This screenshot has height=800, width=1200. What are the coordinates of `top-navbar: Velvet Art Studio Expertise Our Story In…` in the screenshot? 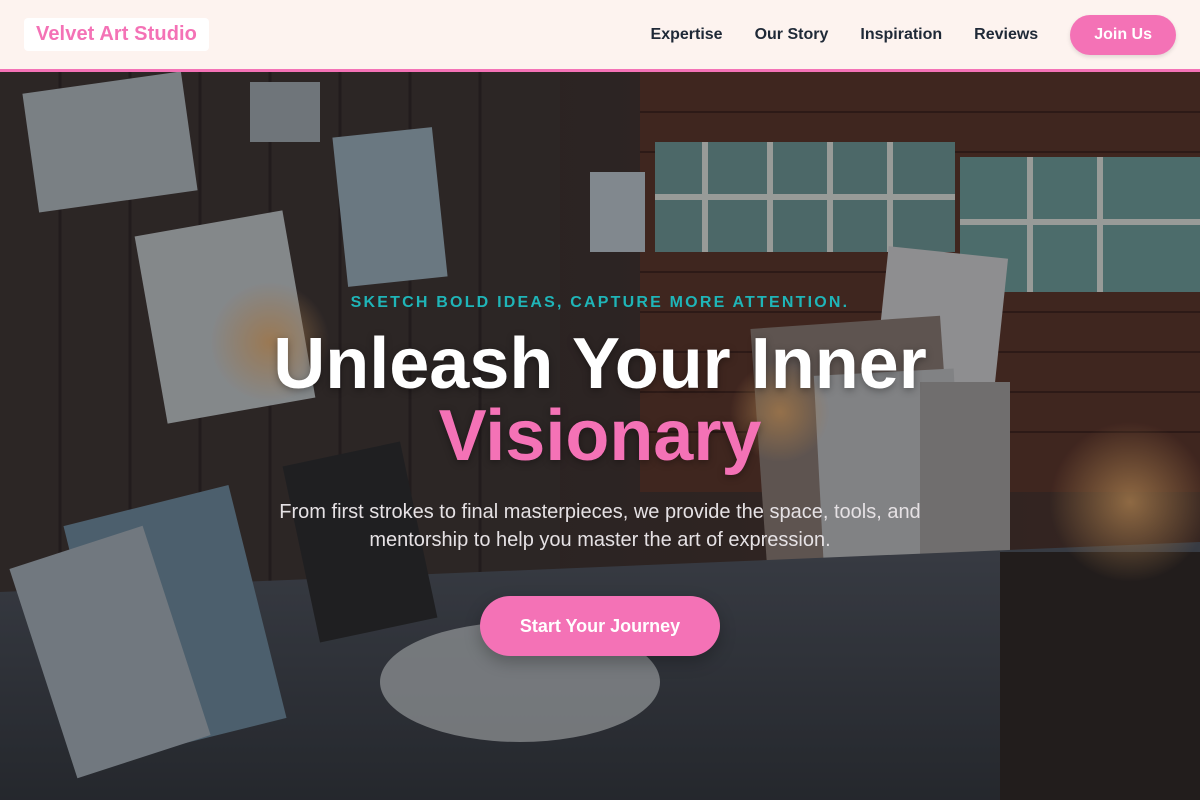 It's located at (600, 36).